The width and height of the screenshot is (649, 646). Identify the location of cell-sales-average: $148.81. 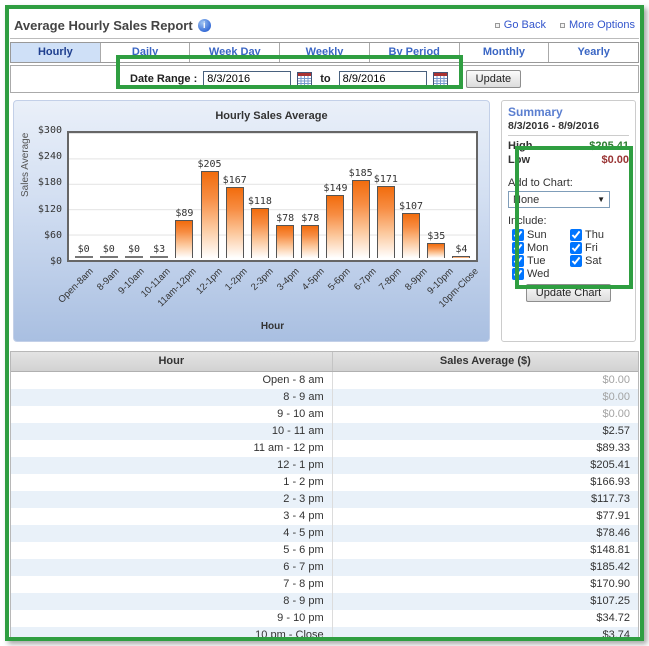
(610, 550).